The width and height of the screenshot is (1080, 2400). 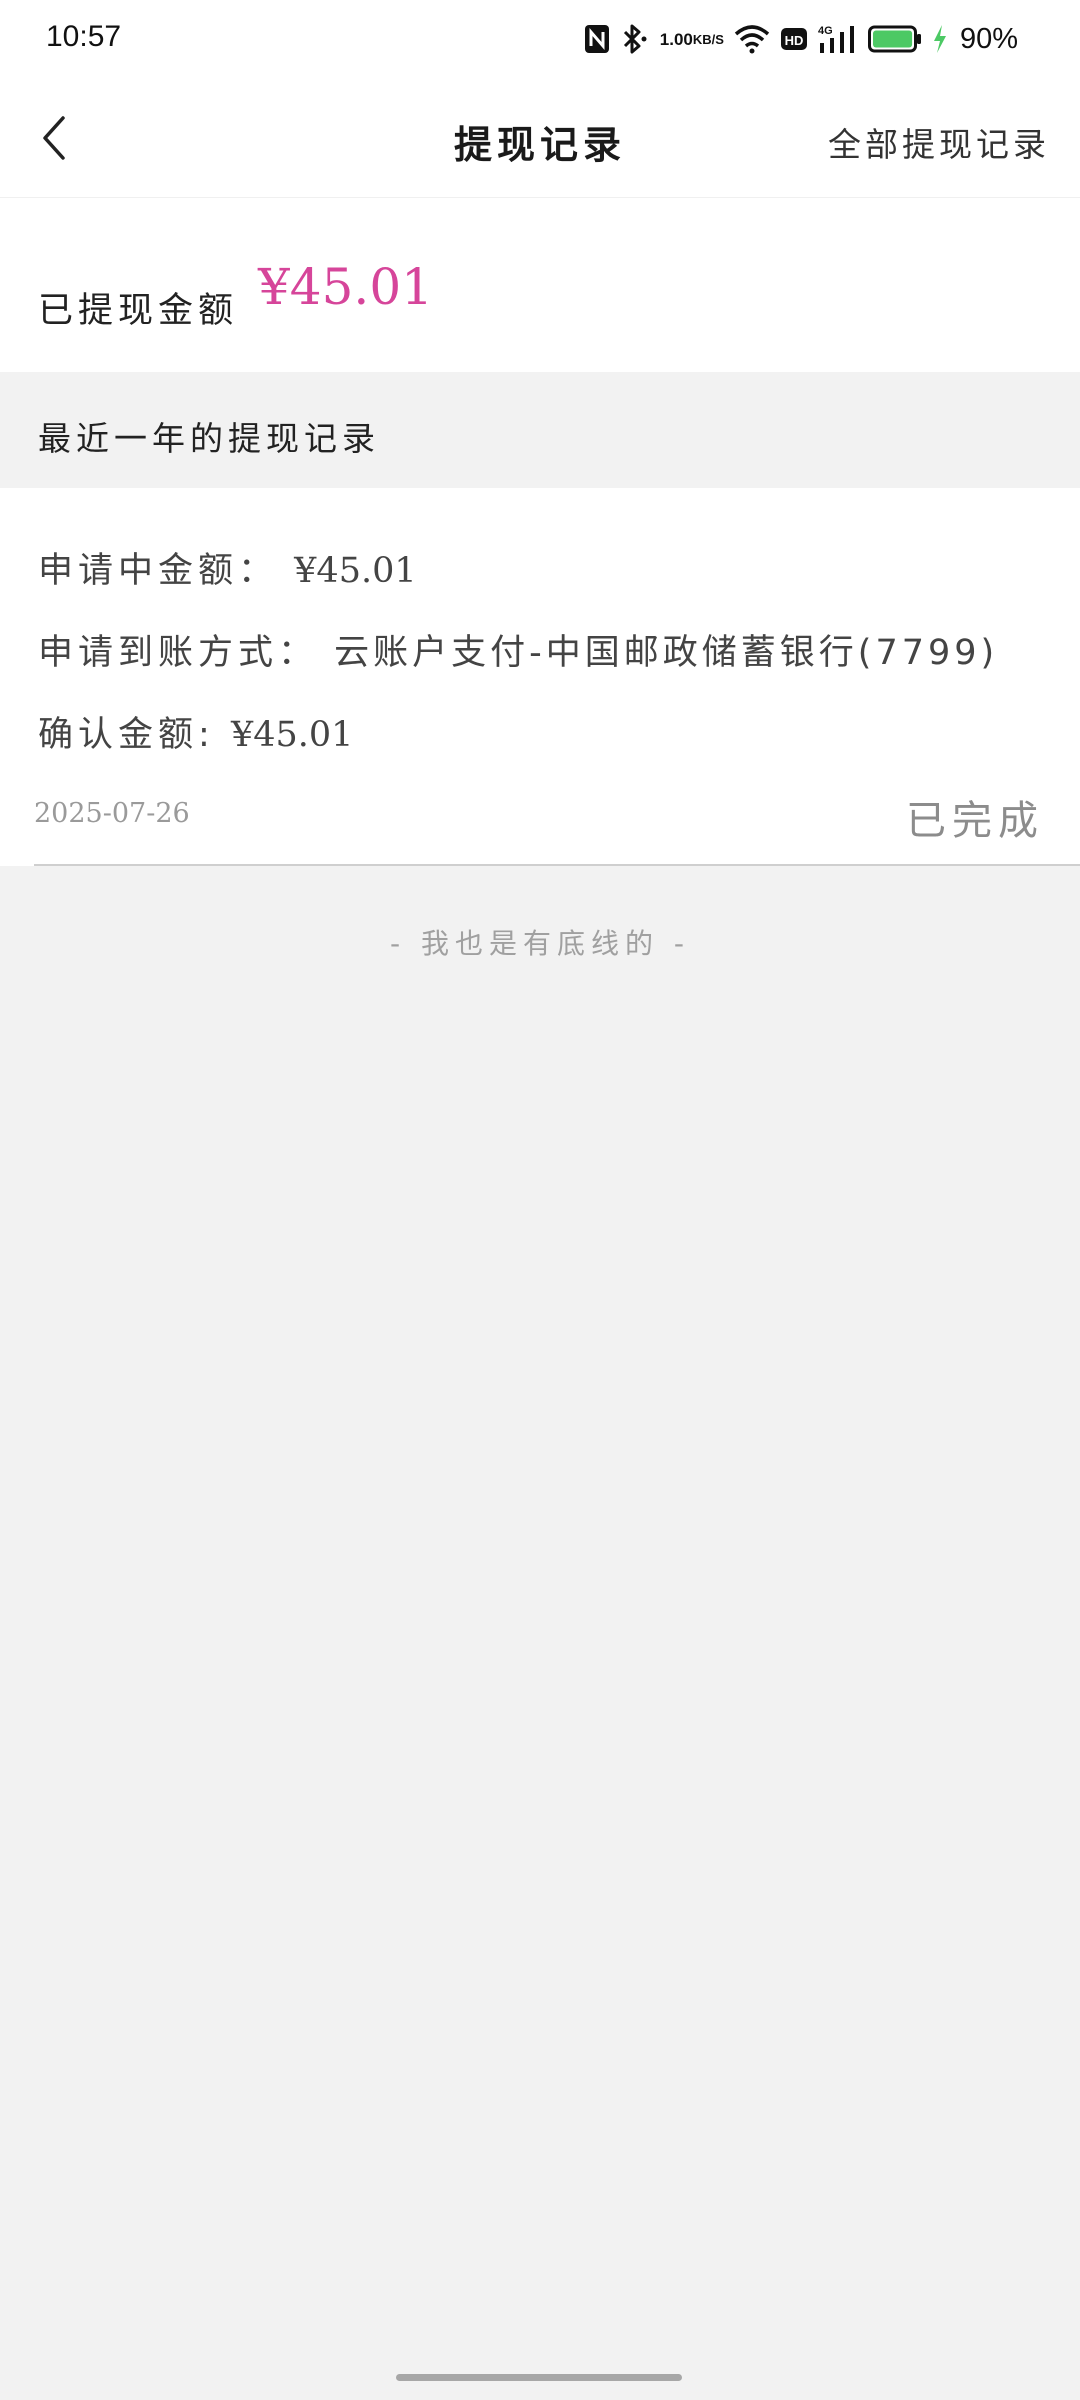 I want to click on battery-percent: 90%, so click(x=988, y=38).